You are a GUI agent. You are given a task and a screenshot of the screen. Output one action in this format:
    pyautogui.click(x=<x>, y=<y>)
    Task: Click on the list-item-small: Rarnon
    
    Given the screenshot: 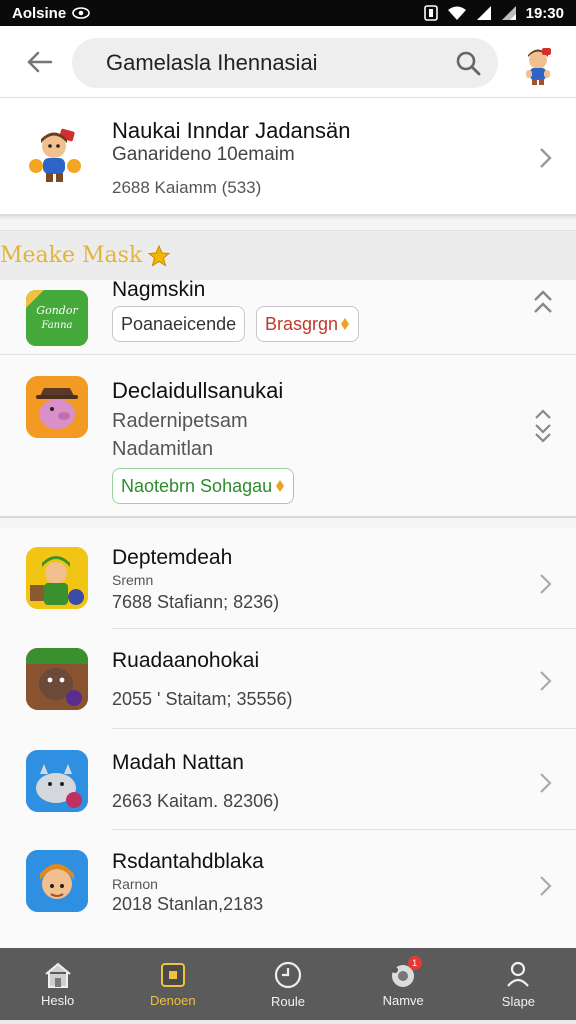 What is the action you would take?
    pyautogui.click(x=135, y=884)
    